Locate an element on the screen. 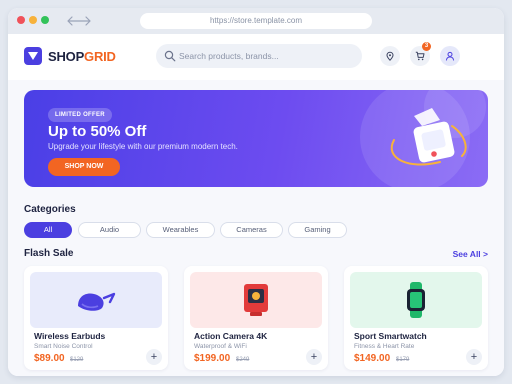  product-price: $199.00 is located at coordinates (212, 358).